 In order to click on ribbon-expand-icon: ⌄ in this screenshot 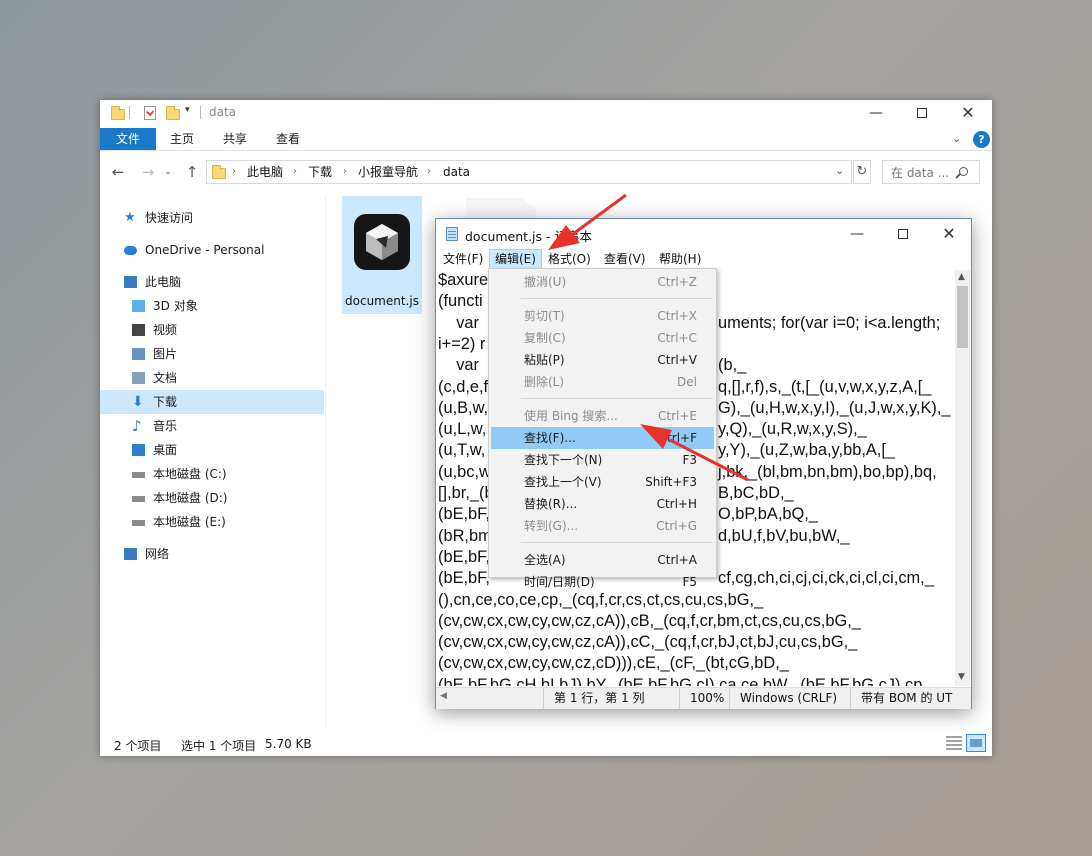, I will do `click(956, 138)`.